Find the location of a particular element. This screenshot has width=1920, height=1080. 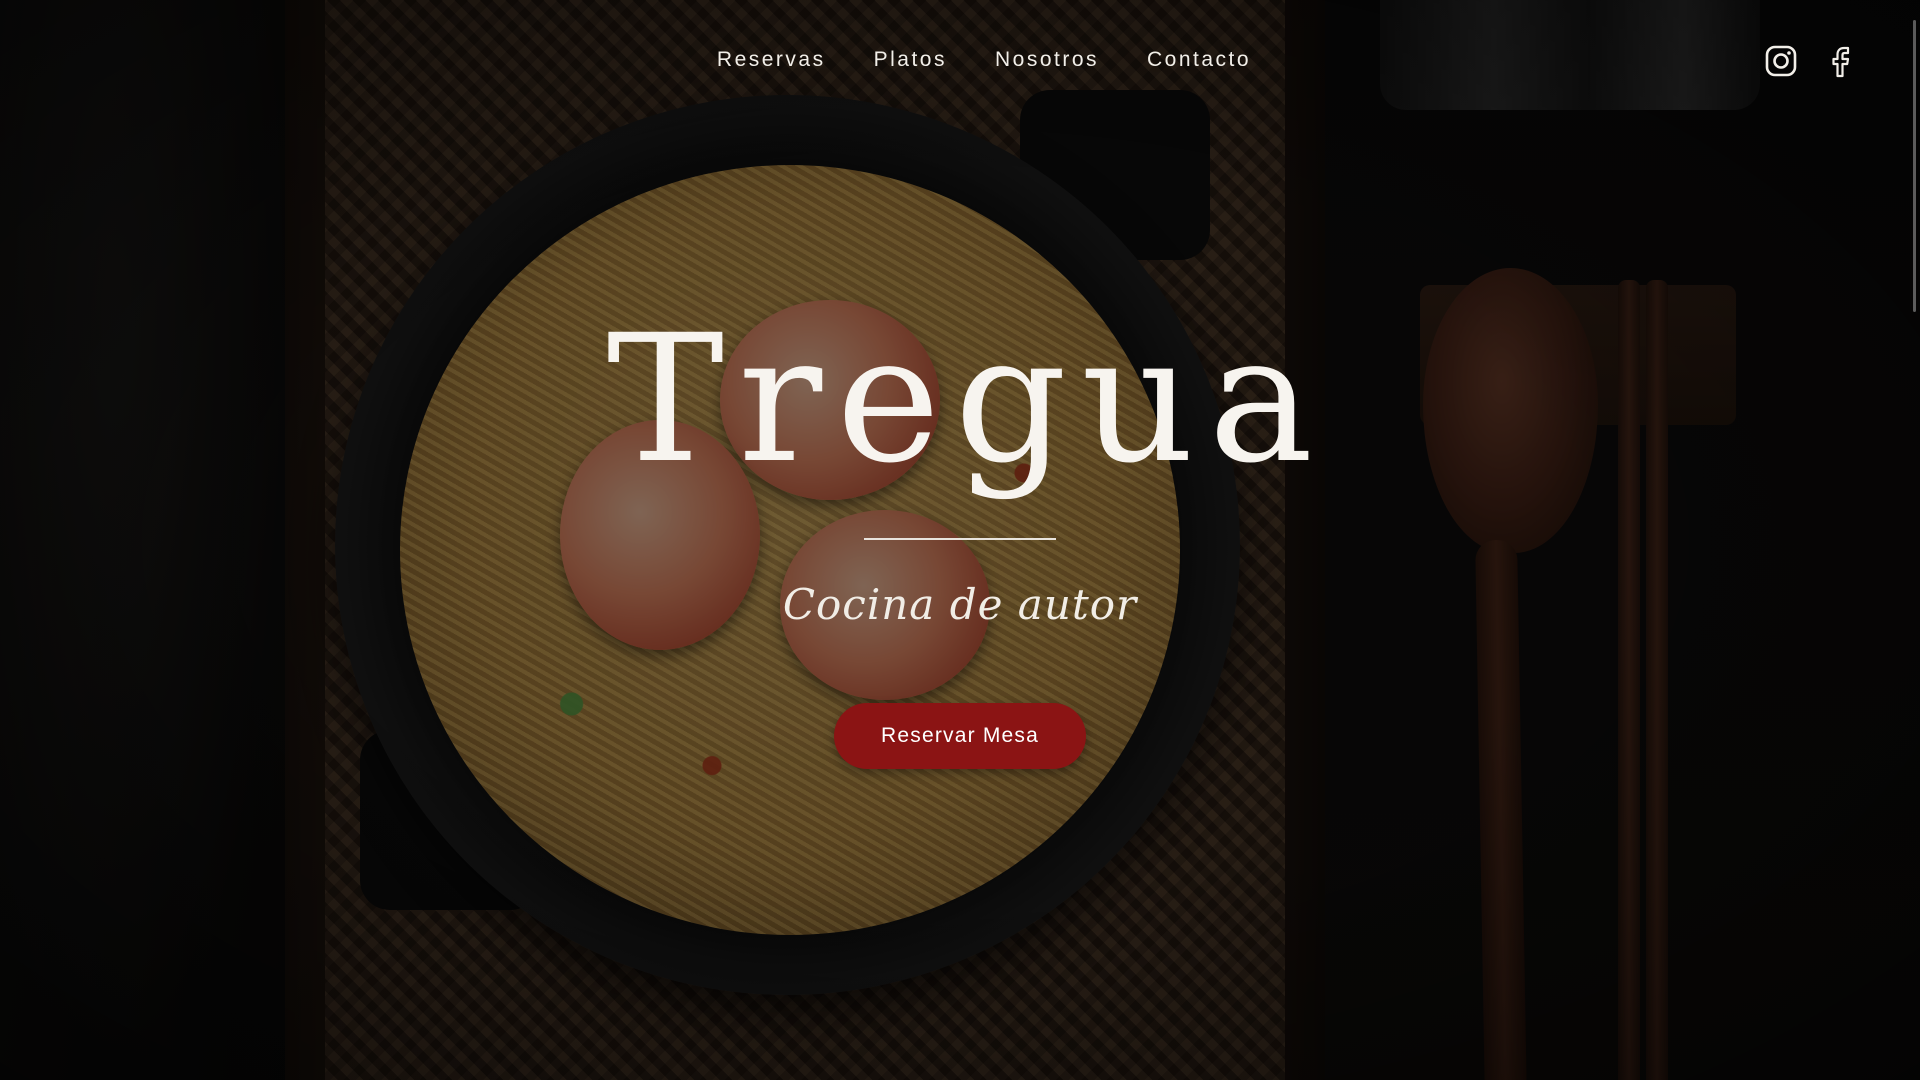

instagram-icon is located at coordinates (1781, 61).